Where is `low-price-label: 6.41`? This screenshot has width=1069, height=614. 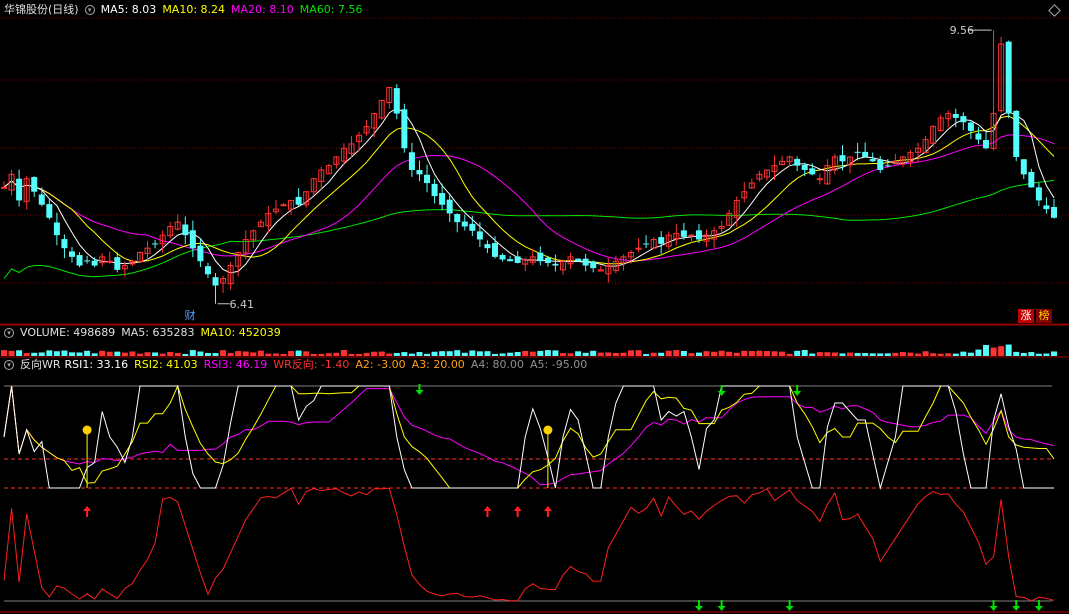 low-price-label: 6.41 is located at coordinates (242, 304).